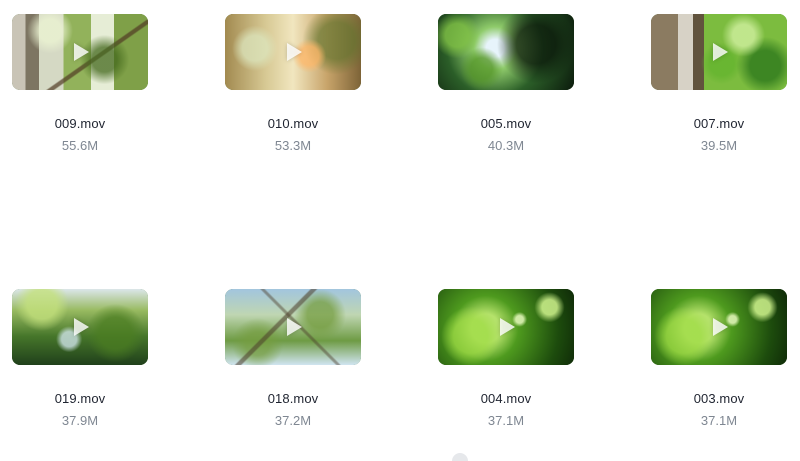 Image resolution: width=800 pixels, height=461 pixels. I want to click on file-size: 55.6M, so click(80, 145).